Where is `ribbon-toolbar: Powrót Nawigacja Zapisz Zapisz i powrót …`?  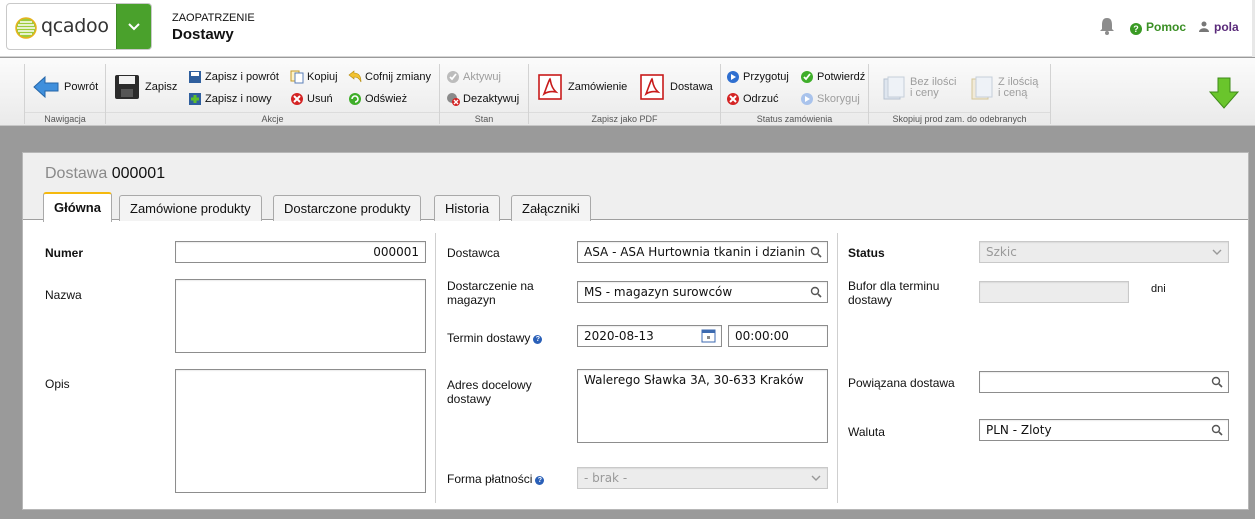 ribbon-toolbar: Powrót Nawigacja Zapisz Zapisz i powrót … is located at coordinates (627, 92).